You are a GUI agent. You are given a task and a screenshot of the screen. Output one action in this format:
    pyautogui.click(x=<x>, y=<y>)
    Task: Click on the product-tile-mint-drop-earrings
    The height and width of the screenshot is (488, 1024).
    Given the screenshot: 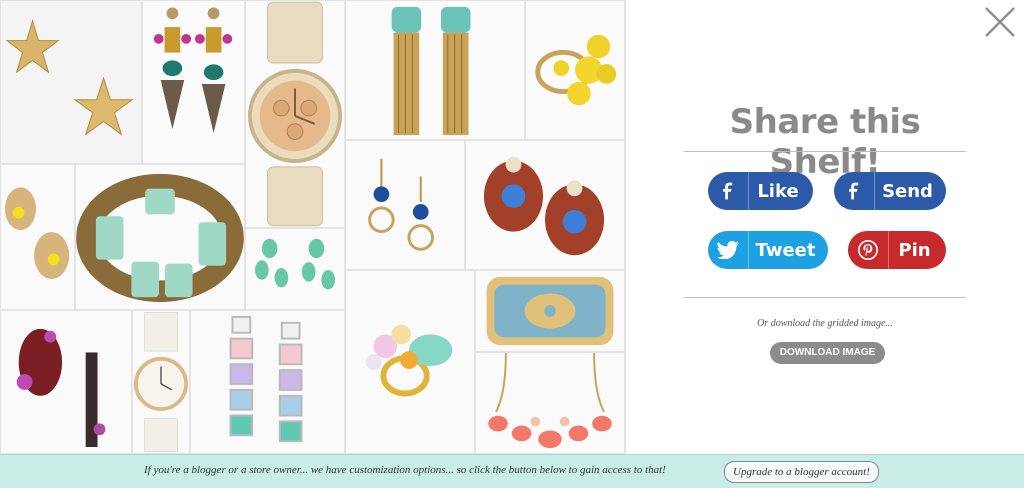 What is the action you would take?
    pyautogui.click(x=295, y=269)
    